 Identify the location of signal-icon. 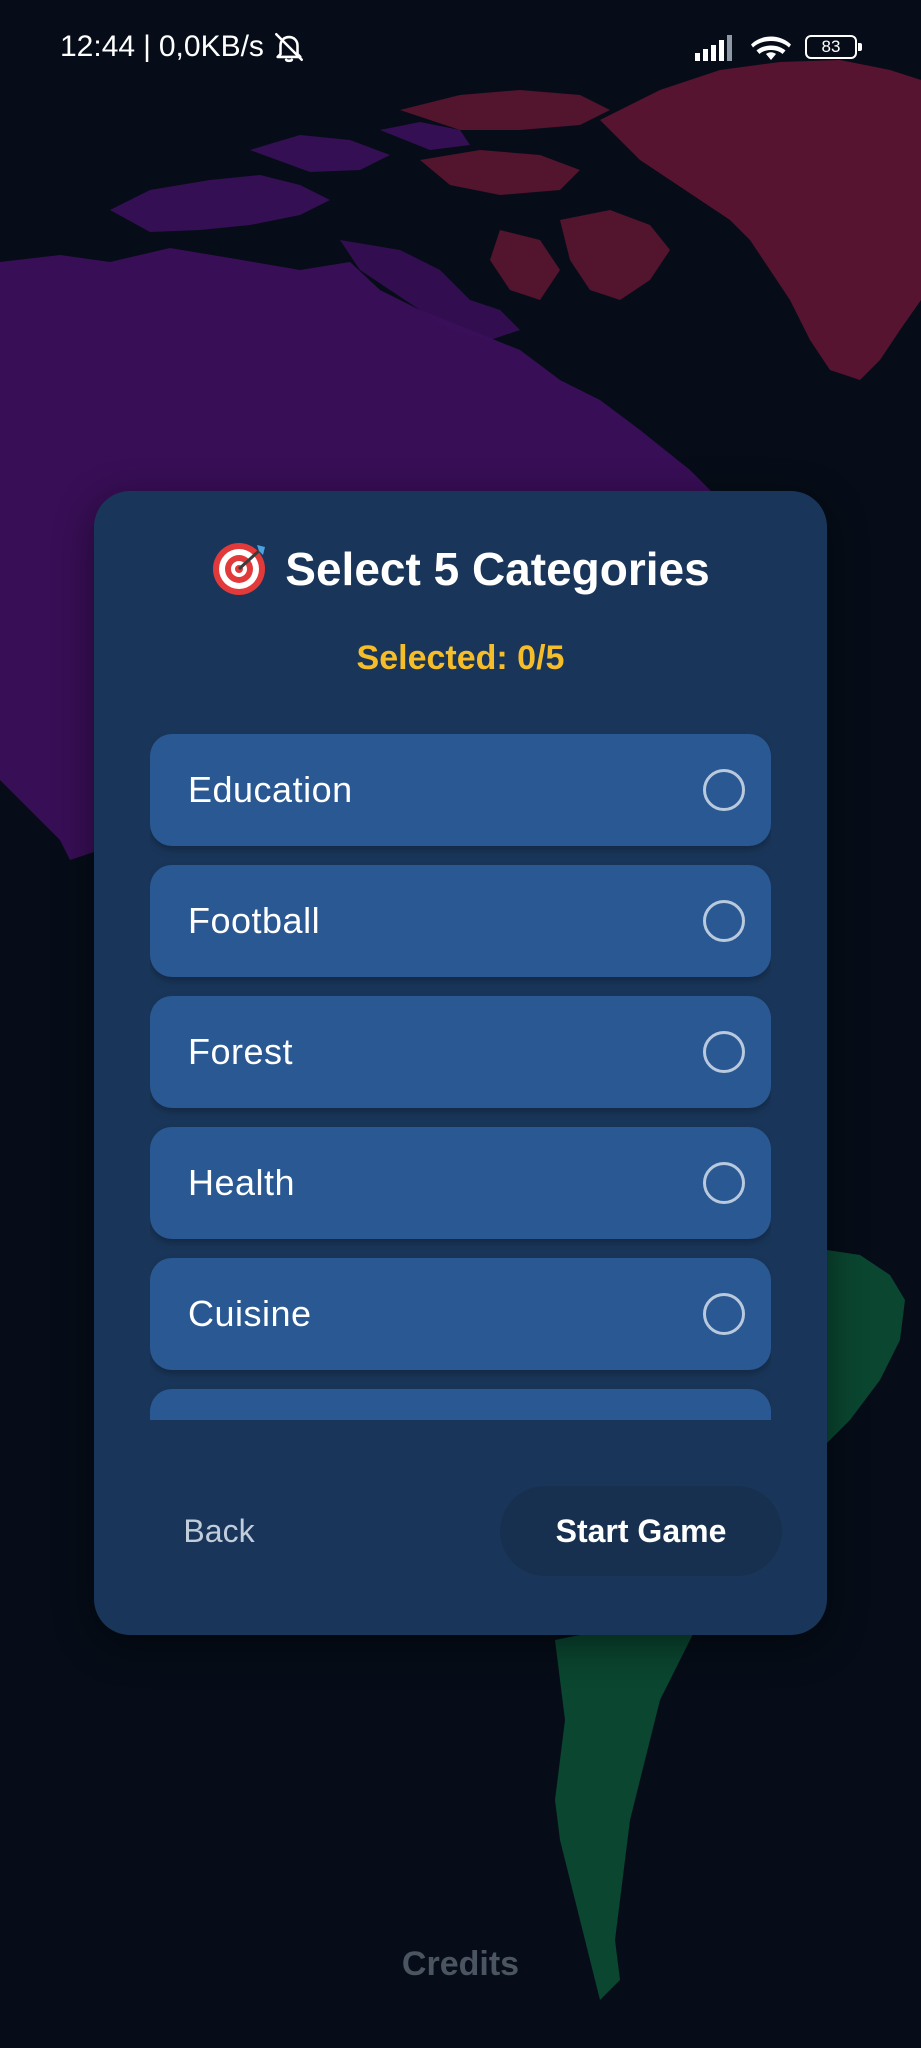
(716, 47).